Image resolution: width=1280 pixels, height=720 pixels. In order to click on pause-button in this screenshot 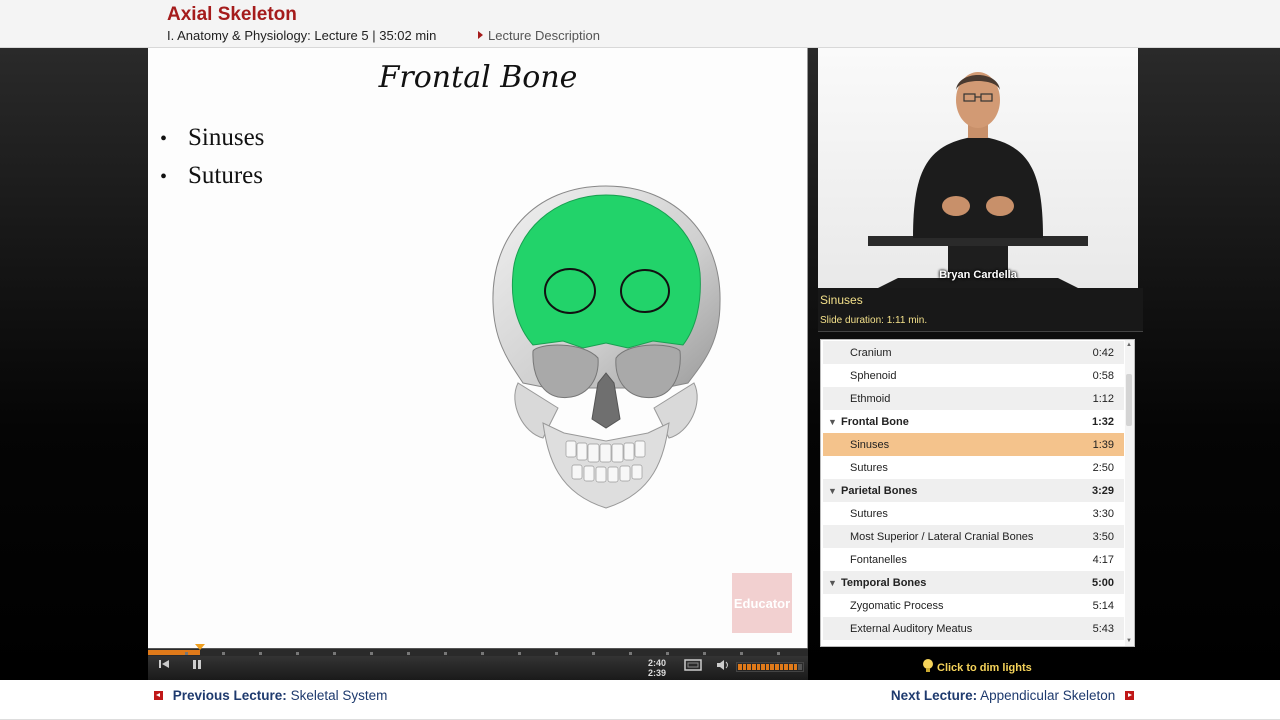, I will do `click(197, 665)`.